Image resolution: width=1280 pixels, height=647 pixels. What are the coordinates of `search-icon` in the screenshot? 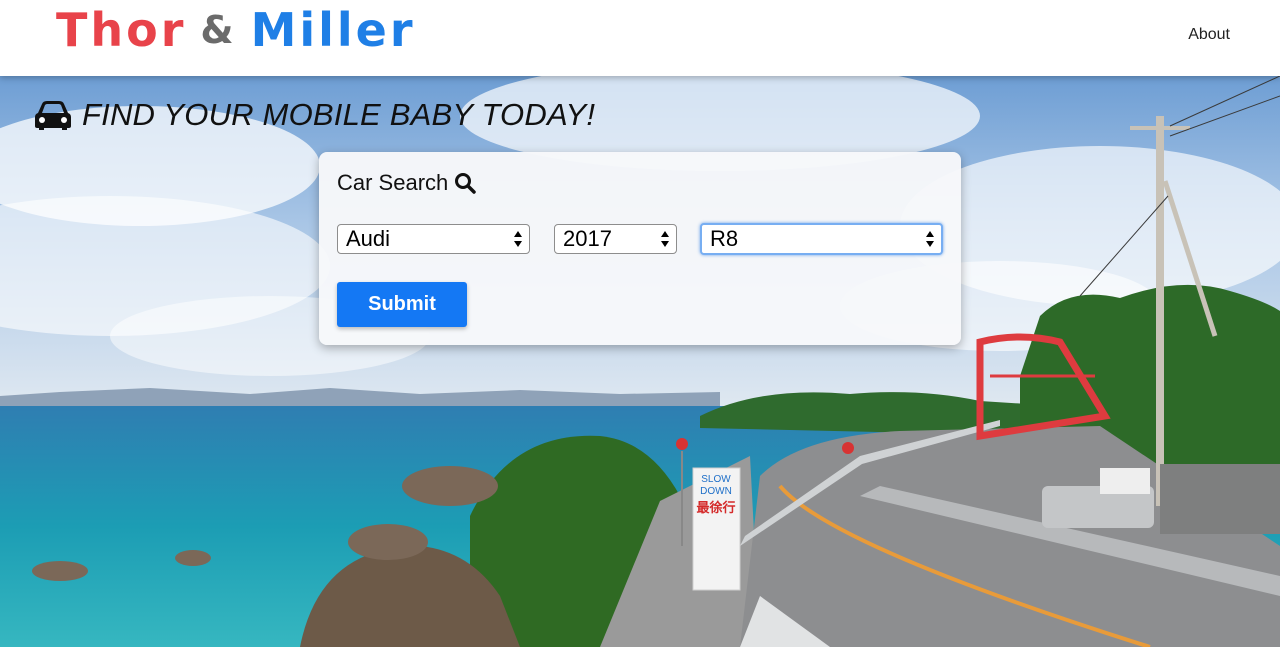 It's located at (466, 183).